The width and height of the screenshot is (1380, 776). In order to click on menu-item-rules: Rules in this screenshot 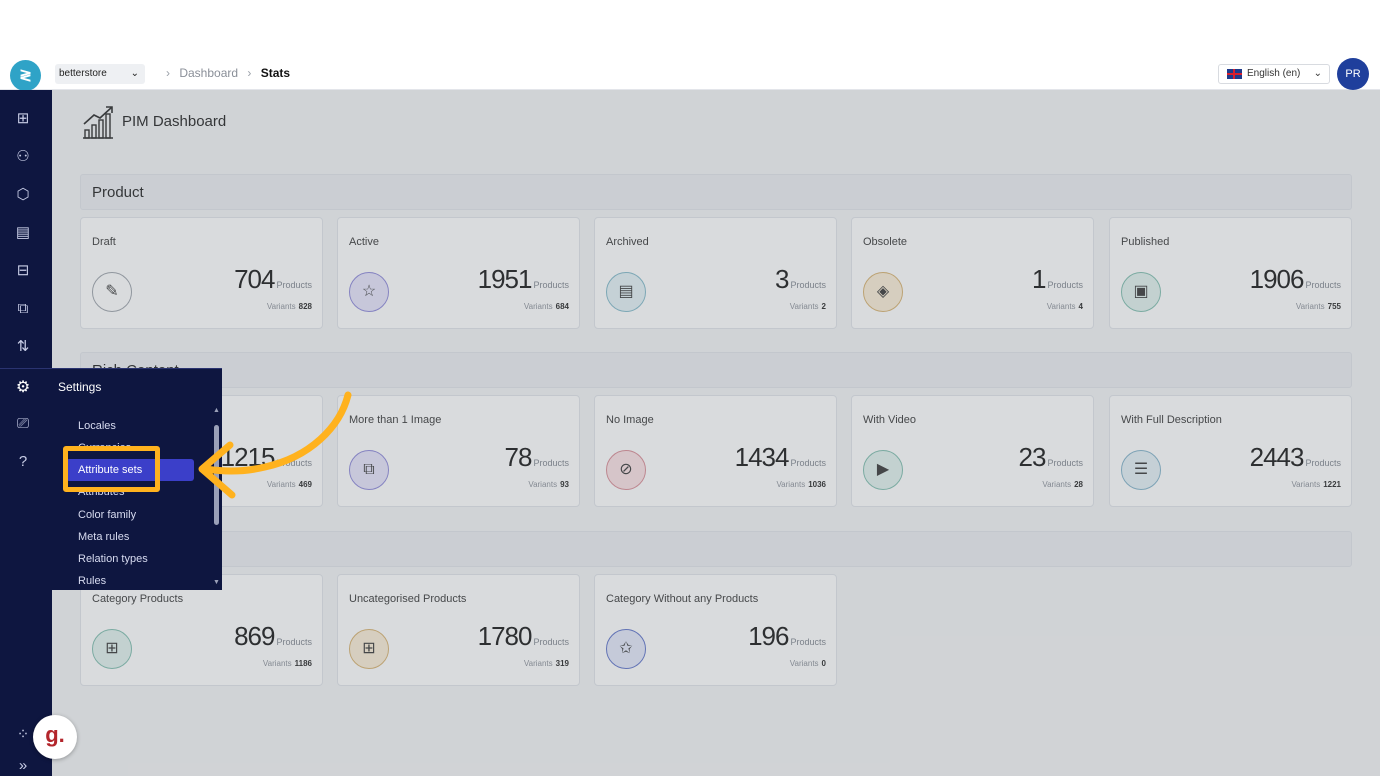, I will do `click(92, 581)`.